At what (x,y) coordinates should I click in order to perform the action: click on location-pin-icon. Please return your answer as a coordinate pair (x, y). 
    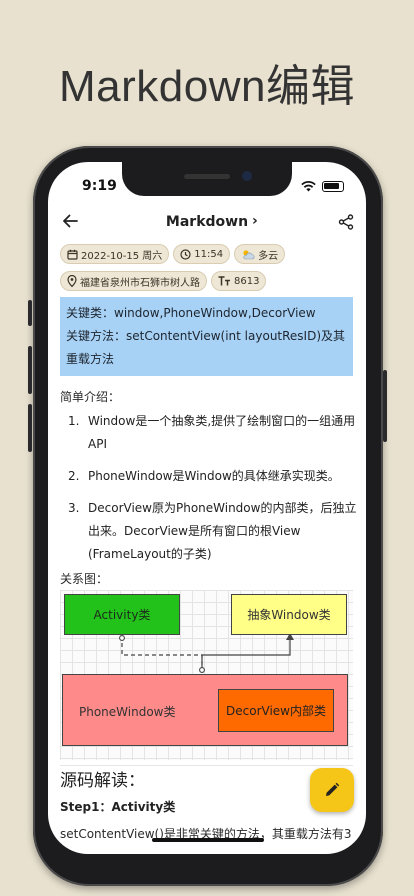
    Looking at the image, I should click on (72, 281).